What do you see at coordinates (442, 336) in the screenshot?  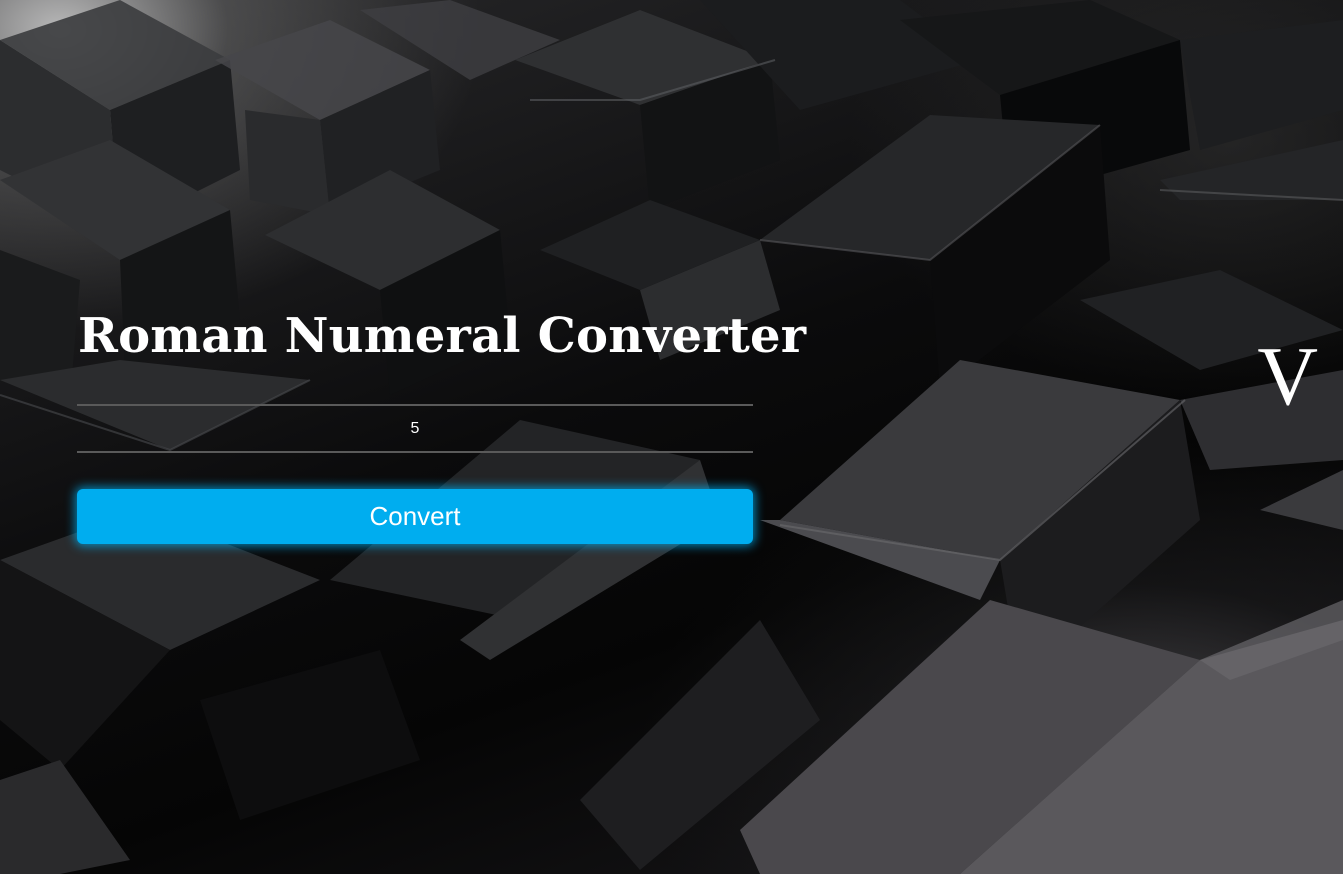 I see `page-title: Roman Numeral Converter` at bounding box center [442, 336].